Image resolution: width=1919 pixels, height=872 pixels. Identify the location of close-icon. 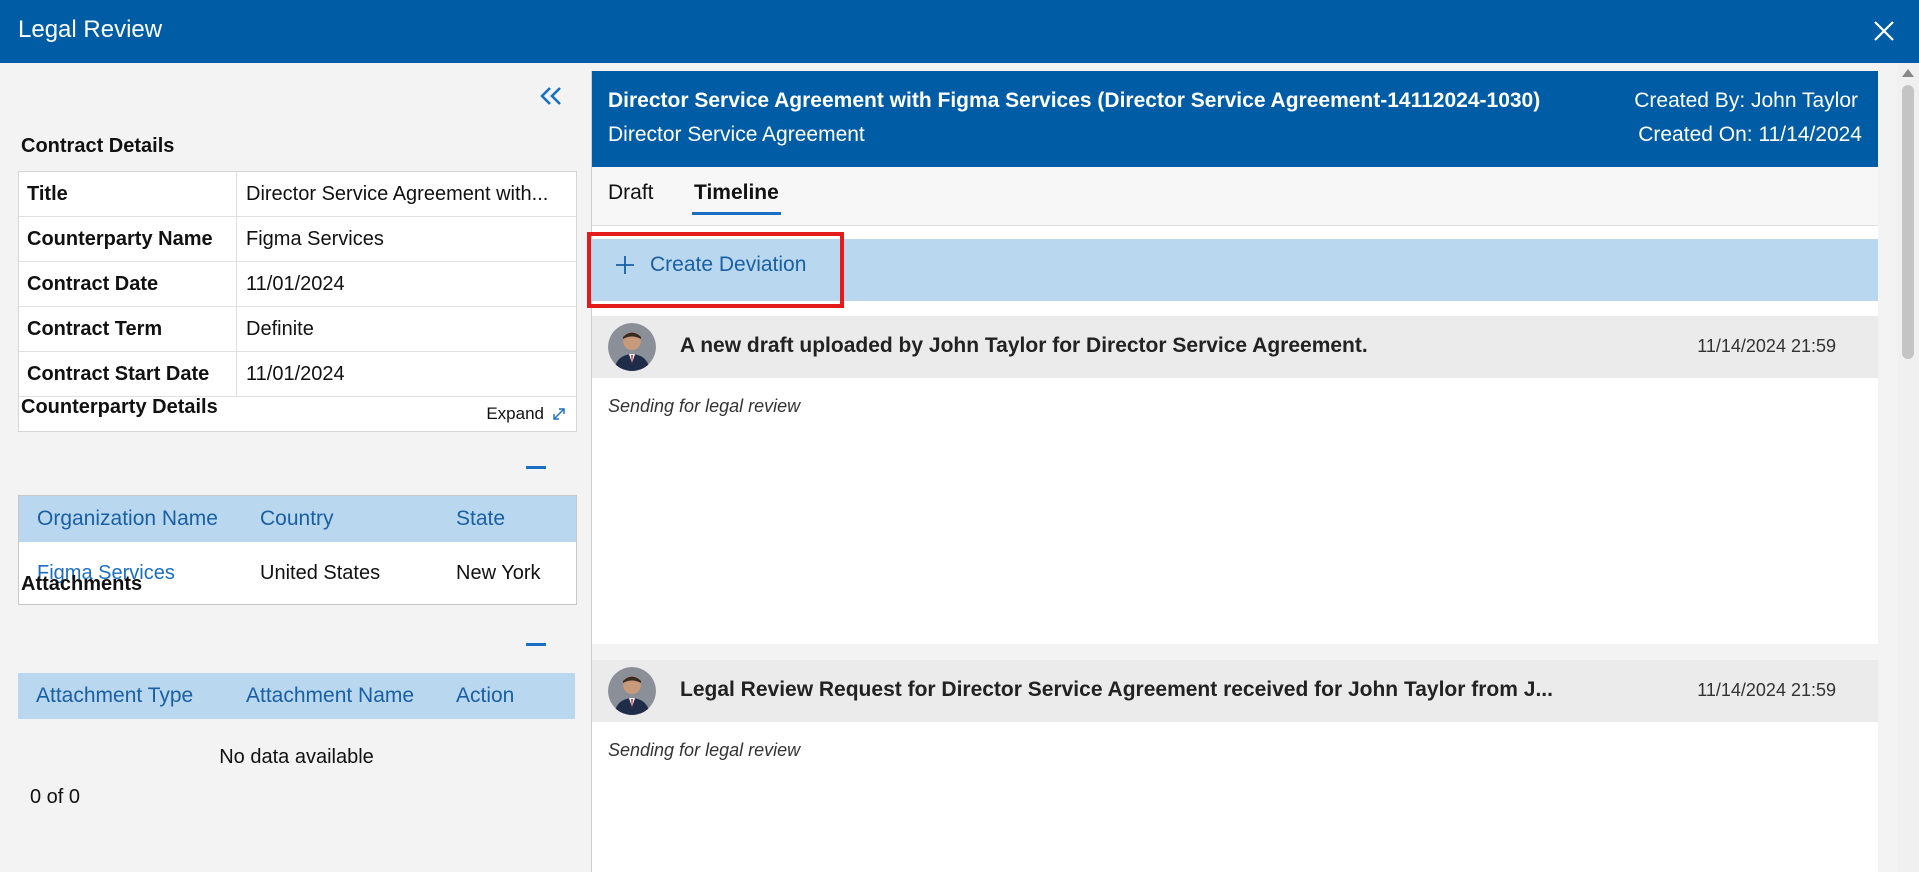
(1884, 31).